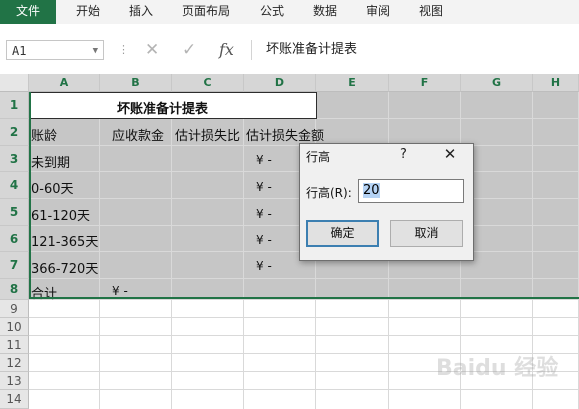  I want to click on total-receivable-value: ¥ -, so click(120, 291).